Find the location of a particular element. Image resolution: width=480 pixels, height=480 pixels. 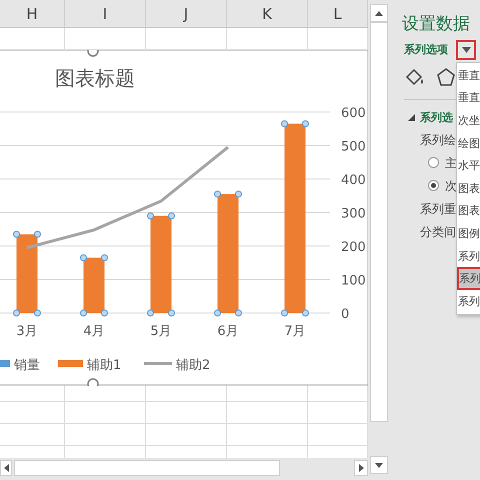

right-arrow-icon is located at coordinates (361, 468).